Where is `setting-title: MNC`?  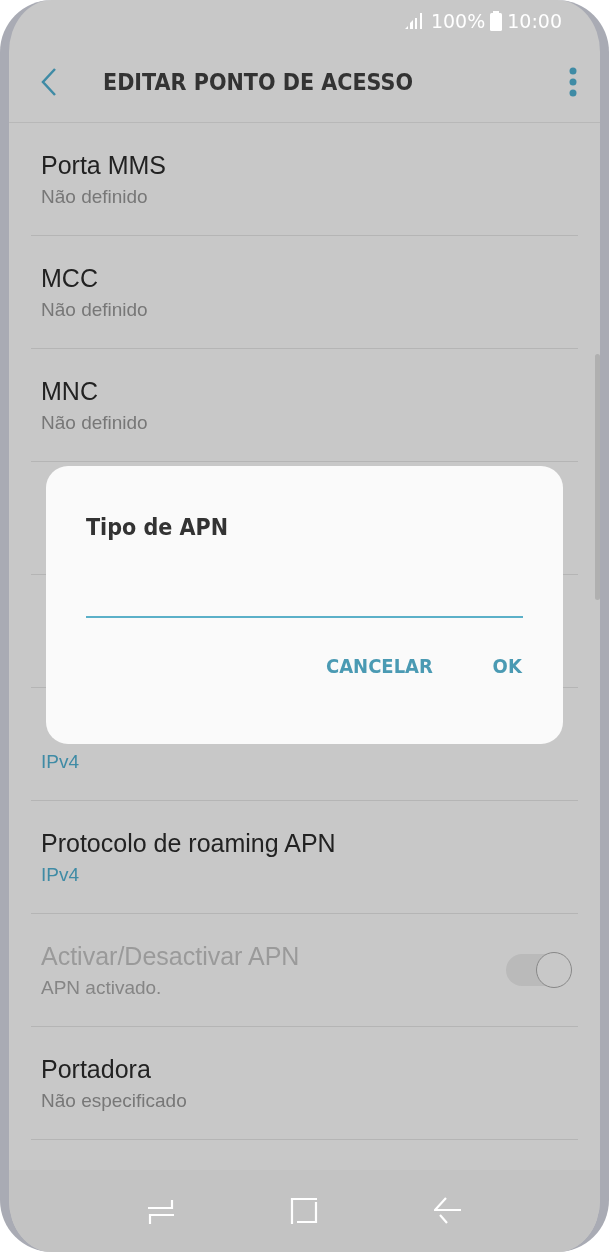
setting-title: MNC is located at coordinates (70, 391).